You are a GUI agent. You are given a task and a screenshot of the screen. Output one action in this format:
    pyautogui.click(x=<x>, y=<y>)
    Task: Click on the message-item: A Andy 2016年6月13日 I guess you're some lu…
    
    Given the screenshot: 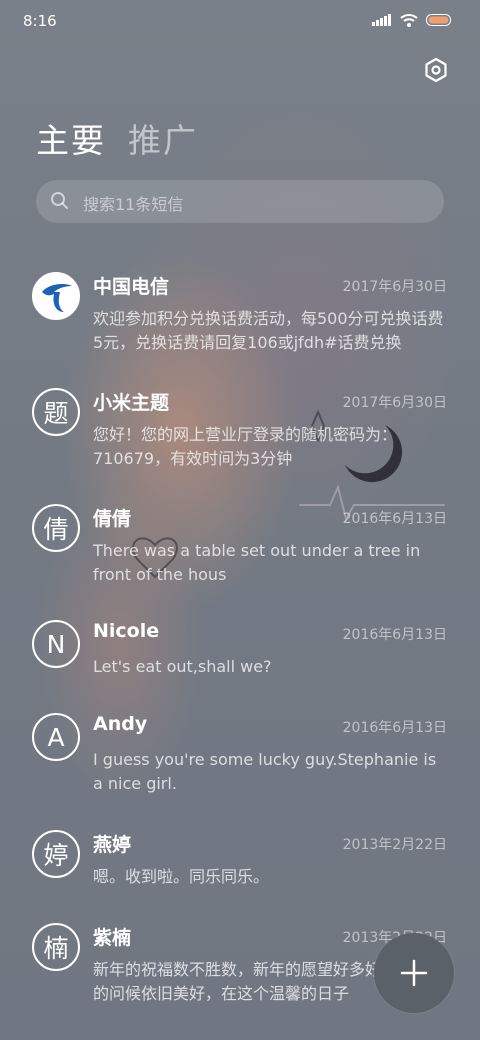 What is the action you would take?
    pyautogui.click(x=240, y=768)
    